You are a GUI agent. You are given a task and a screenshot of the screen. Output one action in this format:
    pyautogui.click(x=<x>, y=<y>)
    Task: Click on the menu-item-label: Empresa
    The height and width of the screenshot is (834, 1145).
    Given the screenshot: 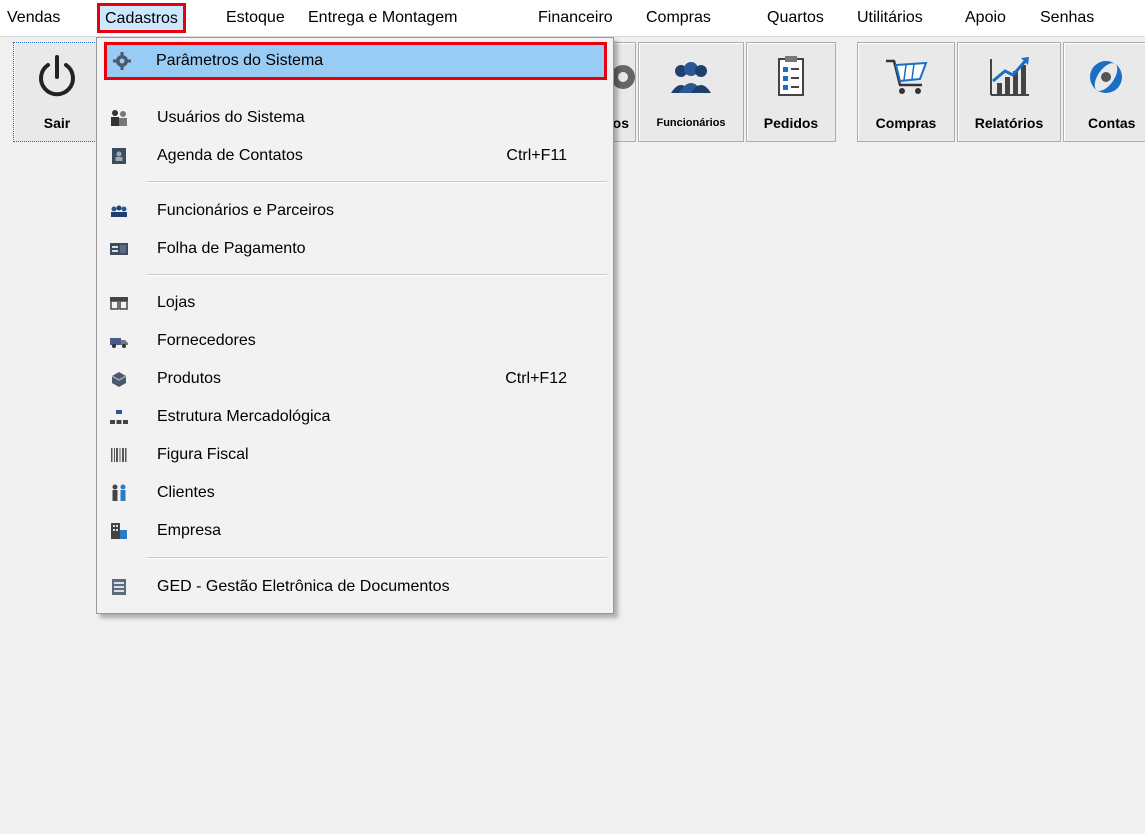 What is the action you would take?
    pyautogui.click(x=189, y=530)
    